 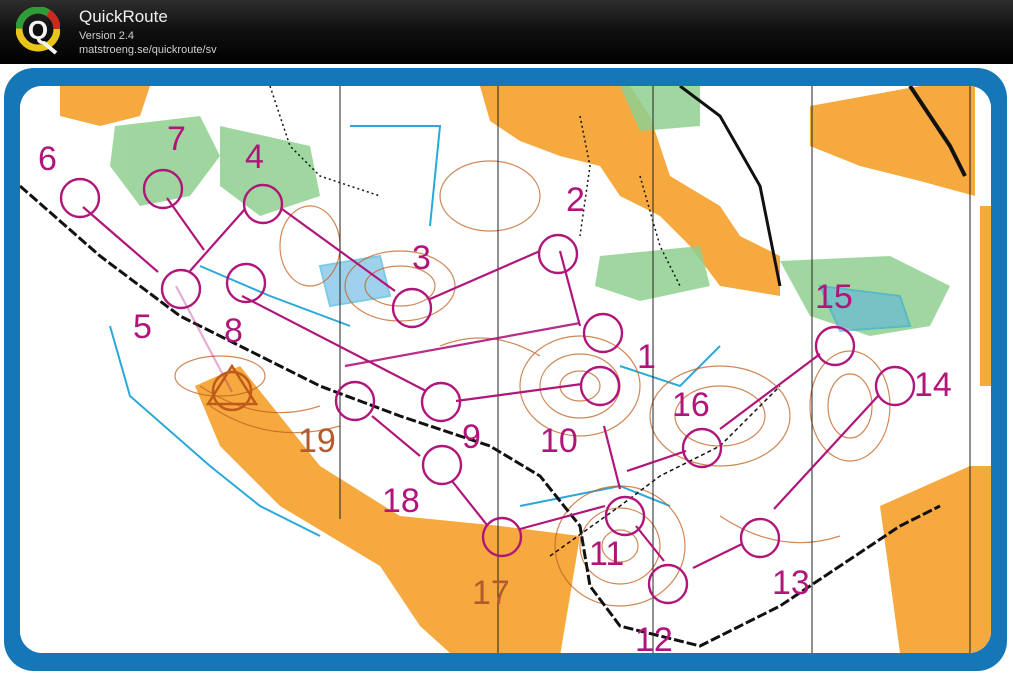 I want to click on control-label-16: 16, so click(x=691, y=405).